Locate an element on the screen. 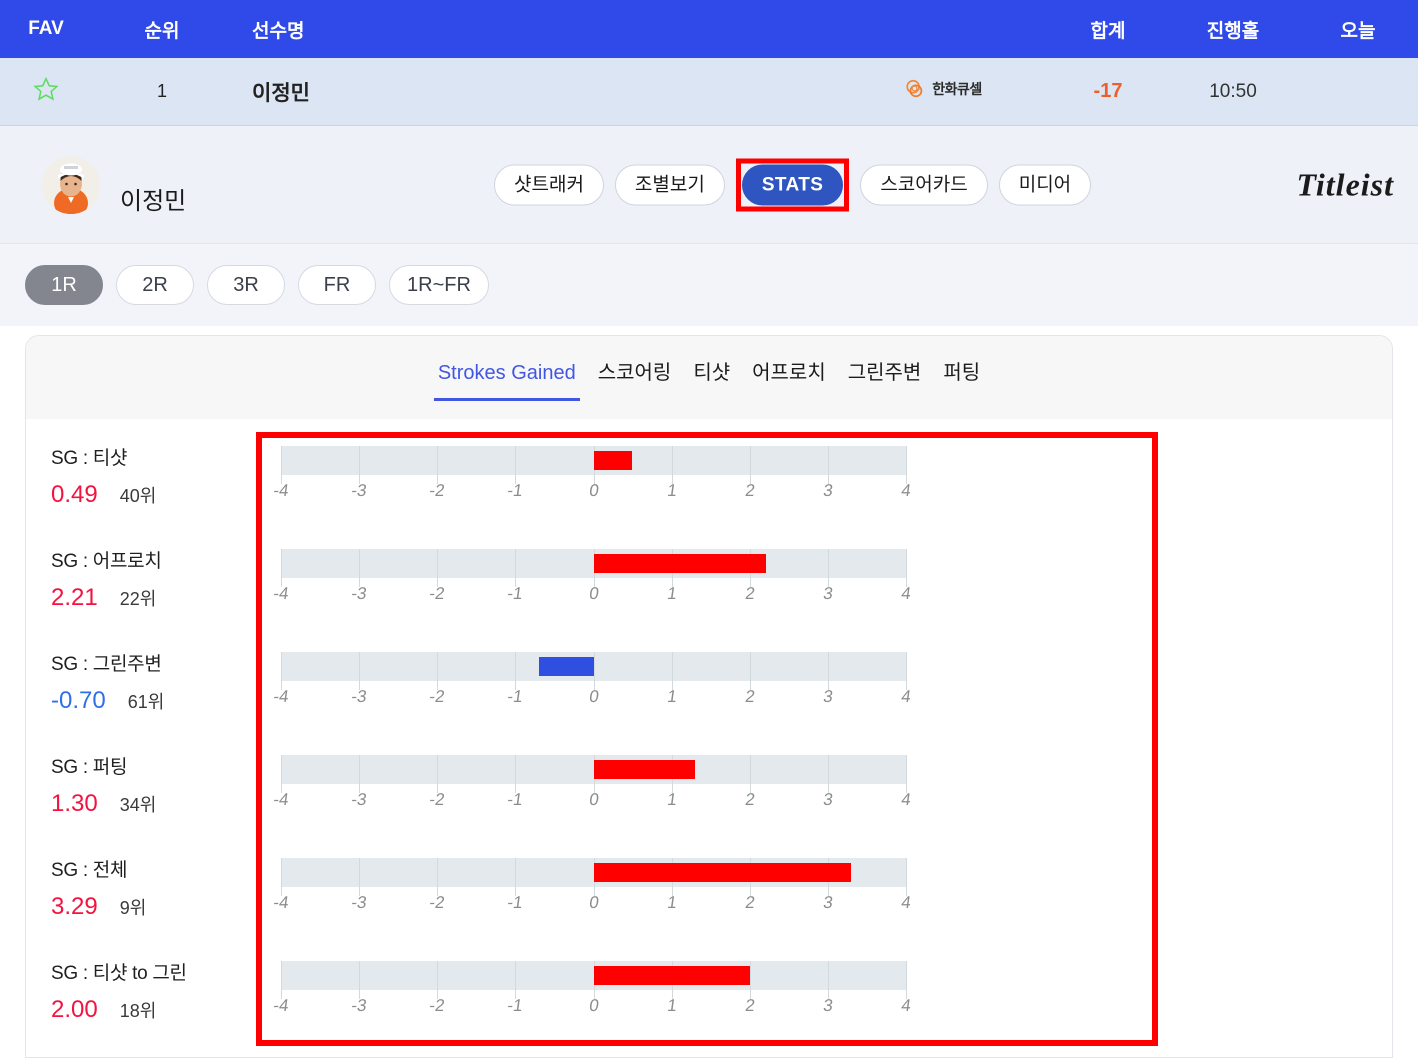  sg-value: 3.29 is located at coordinates (74, 906).